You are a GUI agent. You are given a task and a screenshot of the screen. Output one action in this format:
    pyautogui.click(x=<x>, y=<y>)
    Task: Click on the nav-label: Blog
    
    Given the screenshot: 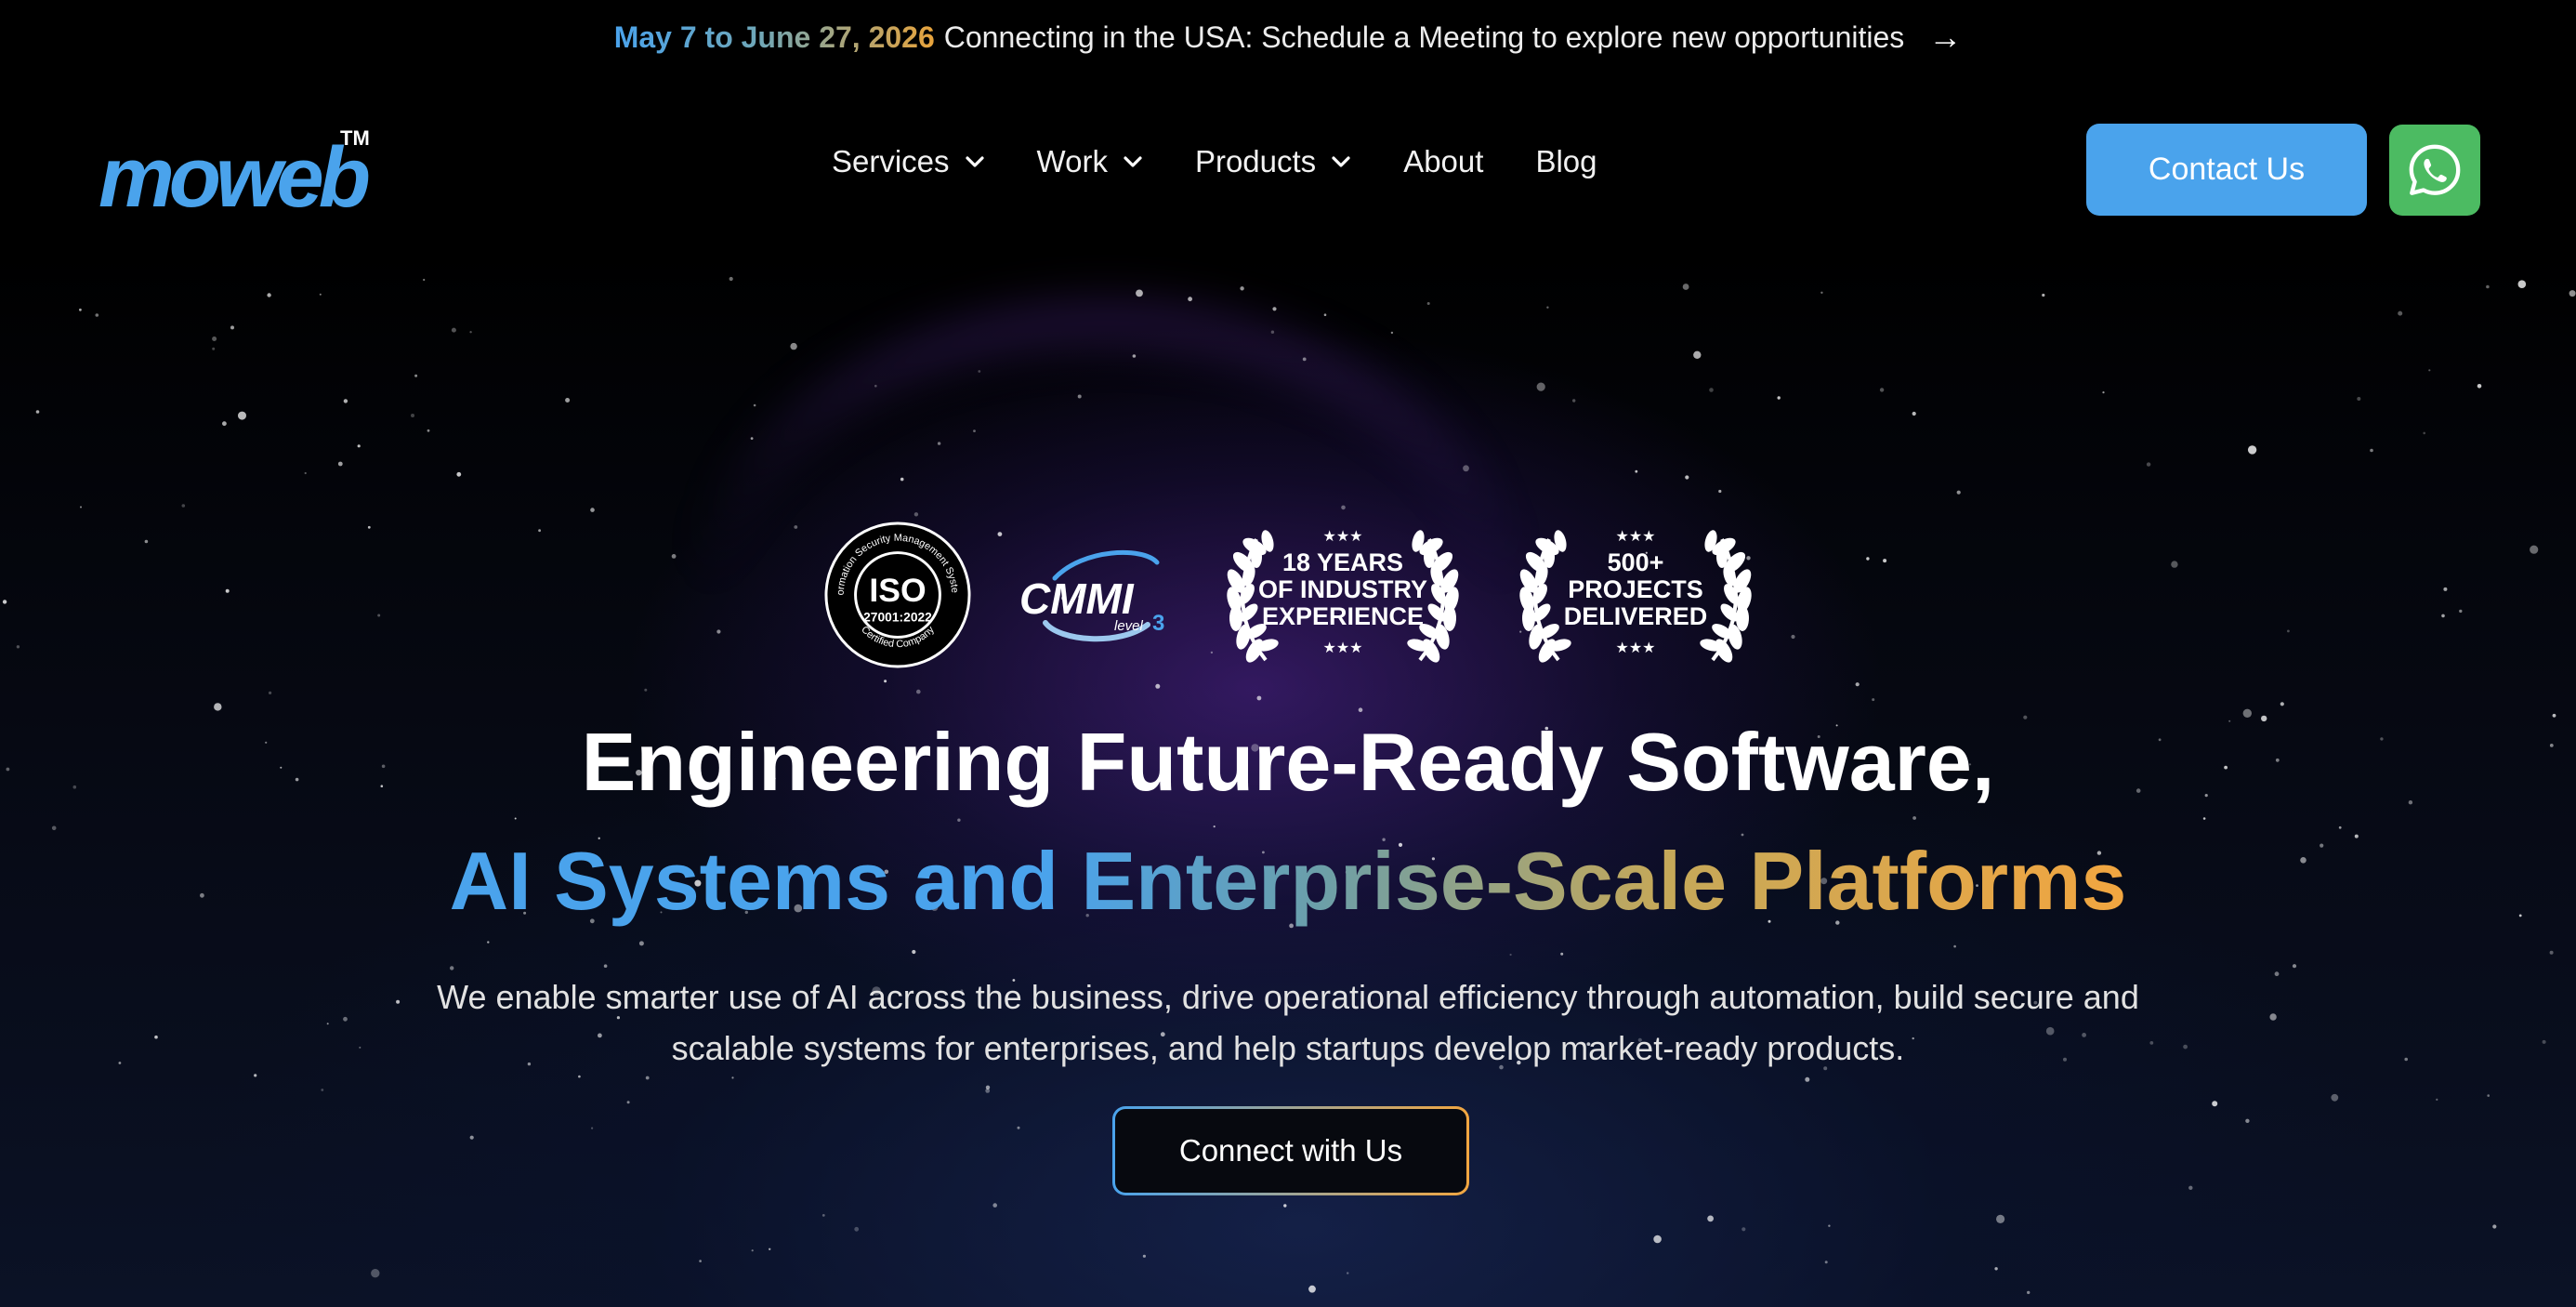 What is the action you would take?
    pyautogui.click(x=1566, y=161)
    